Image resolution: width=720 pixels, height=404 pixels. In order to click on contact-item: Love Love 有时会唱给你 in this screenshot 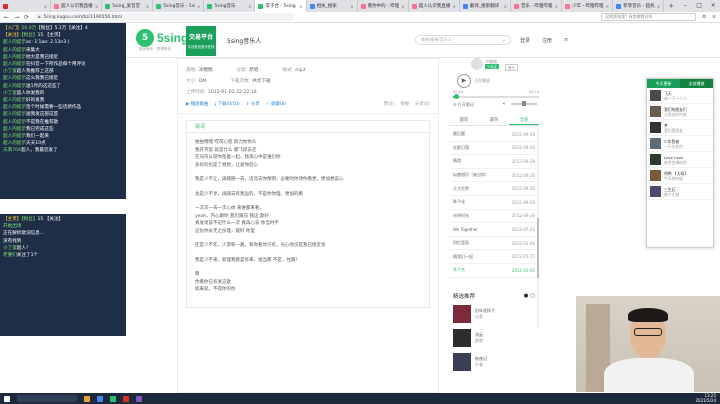, I will do `click(680, 160)`.